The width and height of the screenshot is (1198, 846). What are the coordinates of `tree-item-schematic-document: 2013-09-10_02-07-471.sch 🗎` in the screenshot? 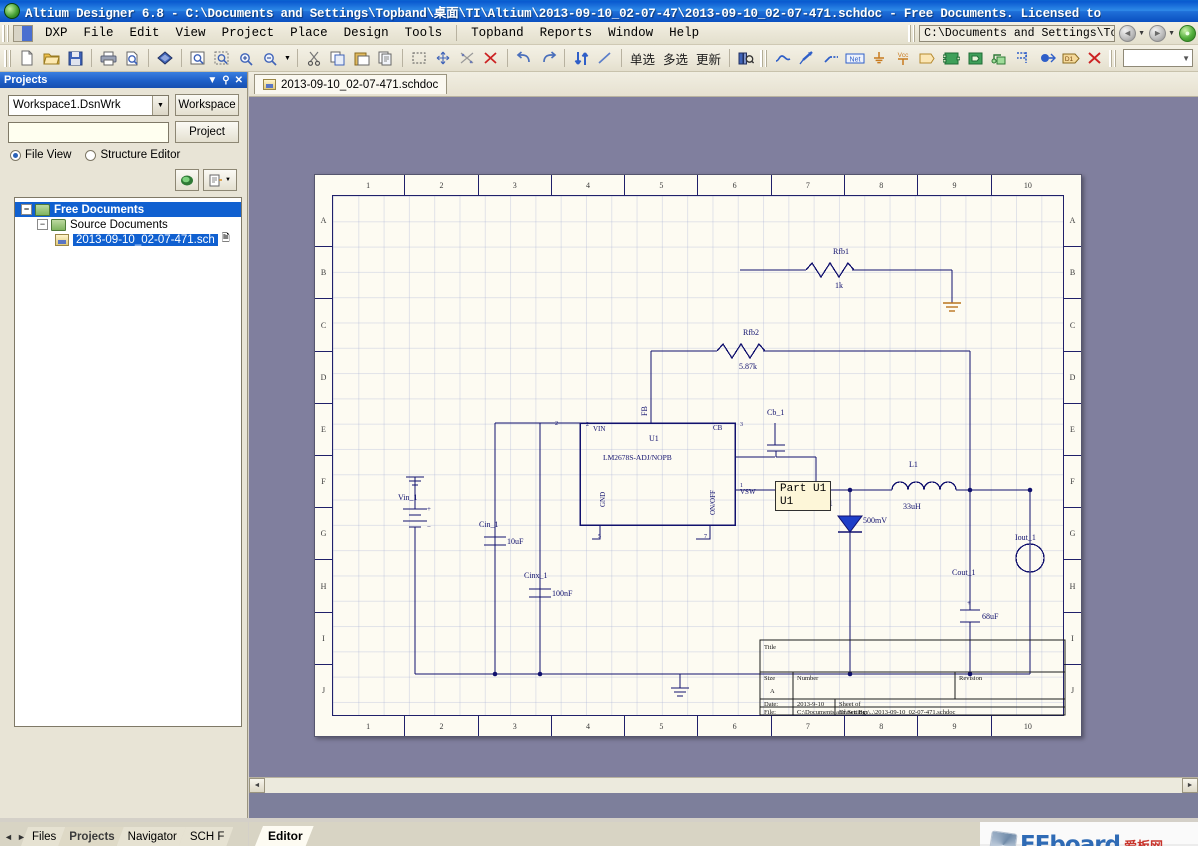 It's located at (128, 239).